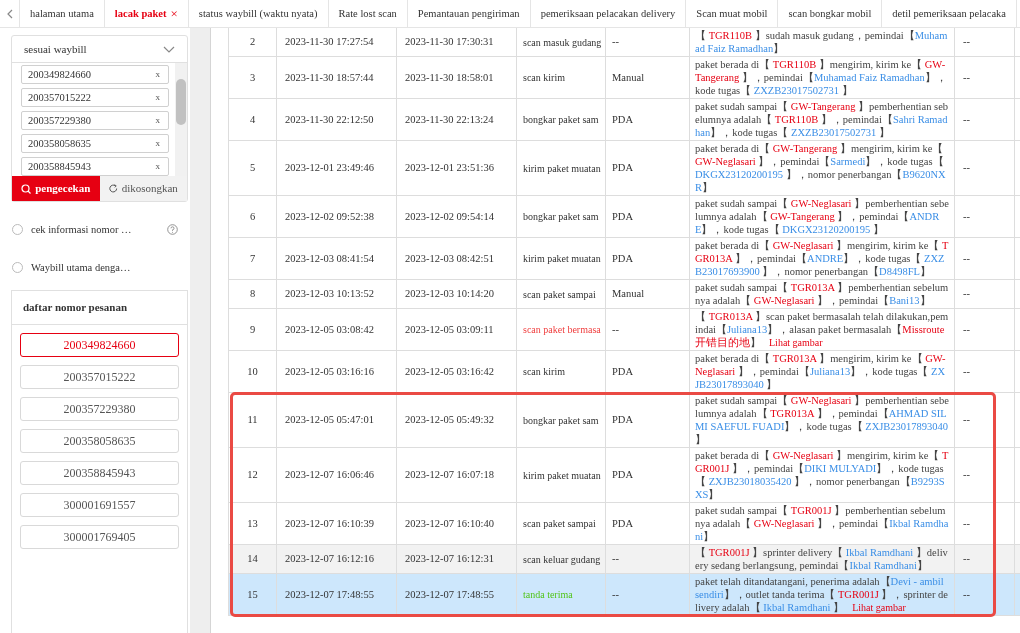 This screenshot has width=1020, height=633. What do you see at coordinates (329, 216) in the screenshot?
I see `table-cell-text: 2023-12-02 09:52:38` at bounding box center [329, 216].